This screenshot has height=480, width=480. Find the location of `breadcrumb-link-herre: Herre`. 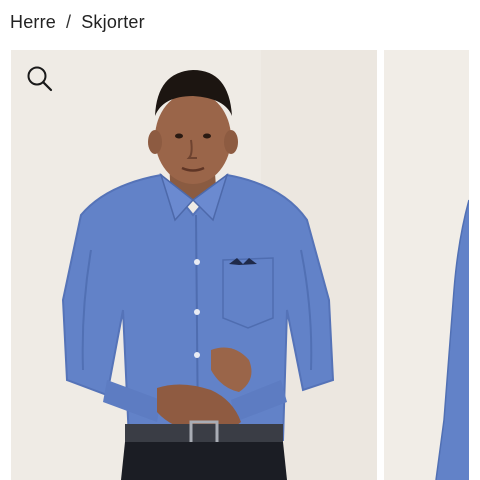

breadcrumb-link-herre: Herre is located at coordinates (33, 22).